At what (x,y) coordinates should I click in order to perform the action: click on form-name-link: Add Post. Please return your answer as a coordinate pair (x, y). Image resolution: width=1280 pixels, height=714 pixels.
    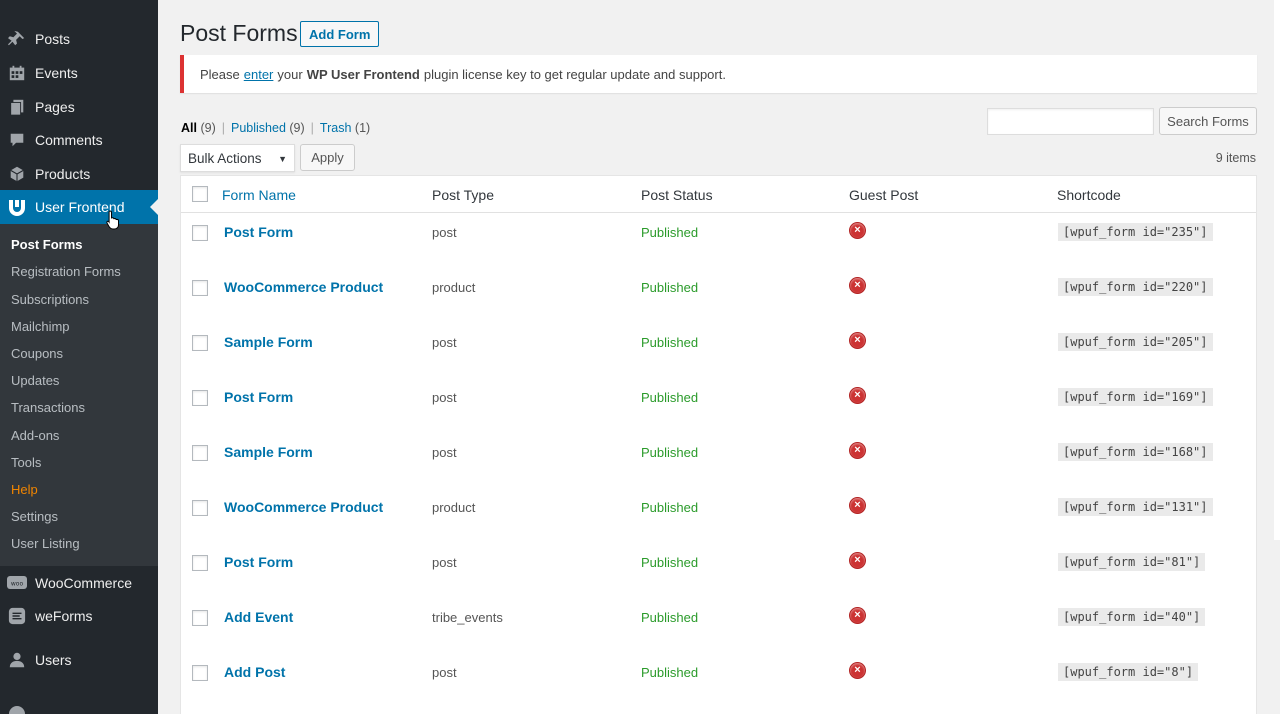
    Looking at the image, I should click on (254, 672).